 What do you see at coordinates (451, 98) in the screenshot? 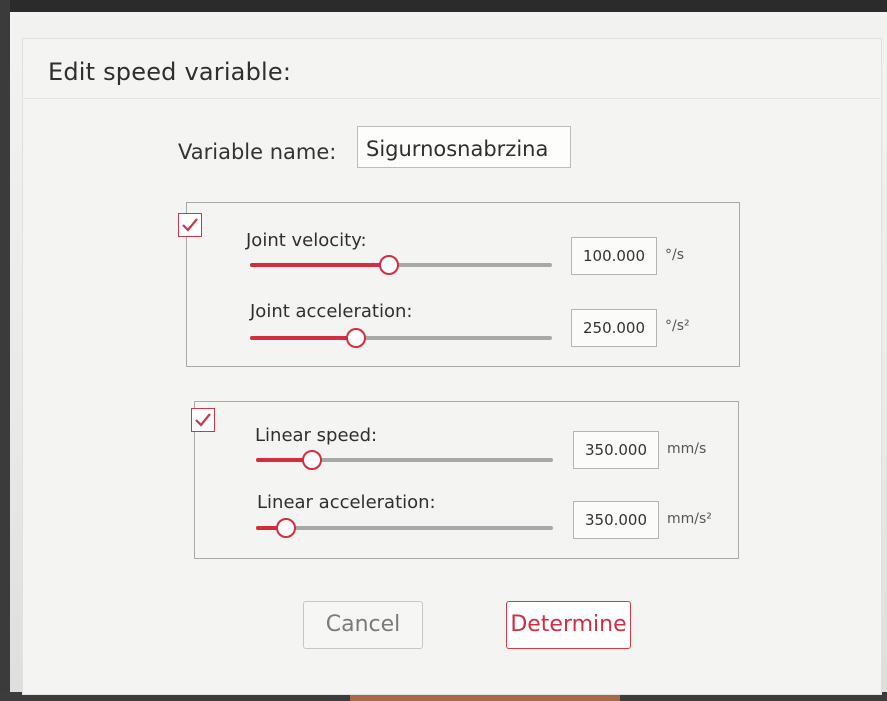
I see `title-divider` at bounding box center [451, 98].